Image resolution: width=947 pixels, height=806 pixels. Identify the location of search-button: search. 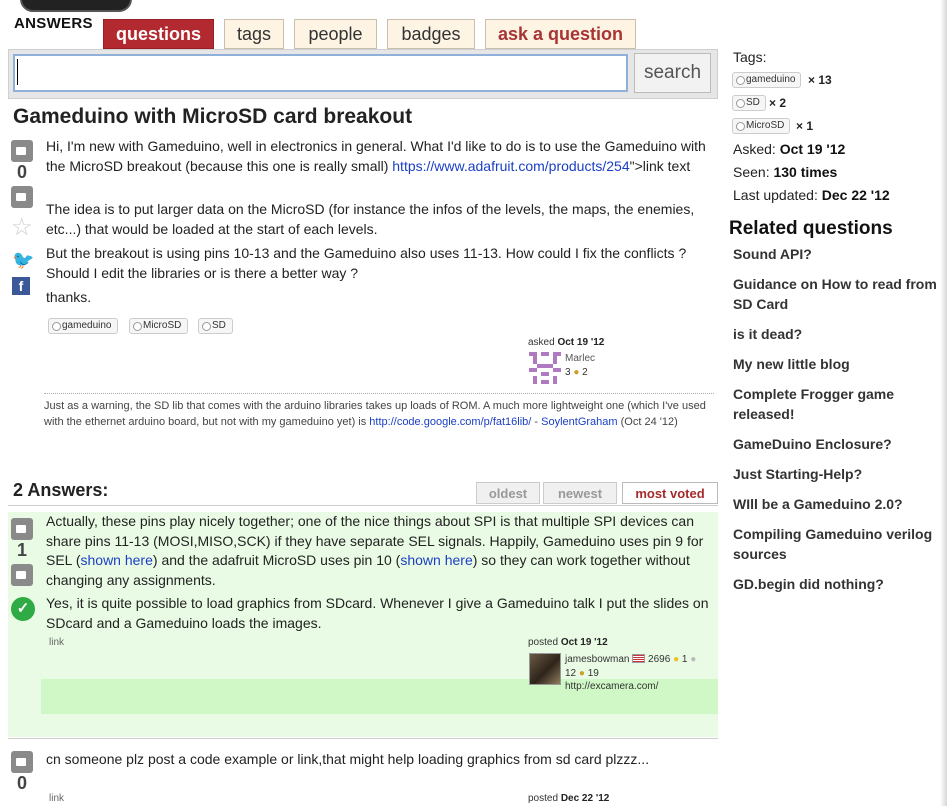
(672, 73).